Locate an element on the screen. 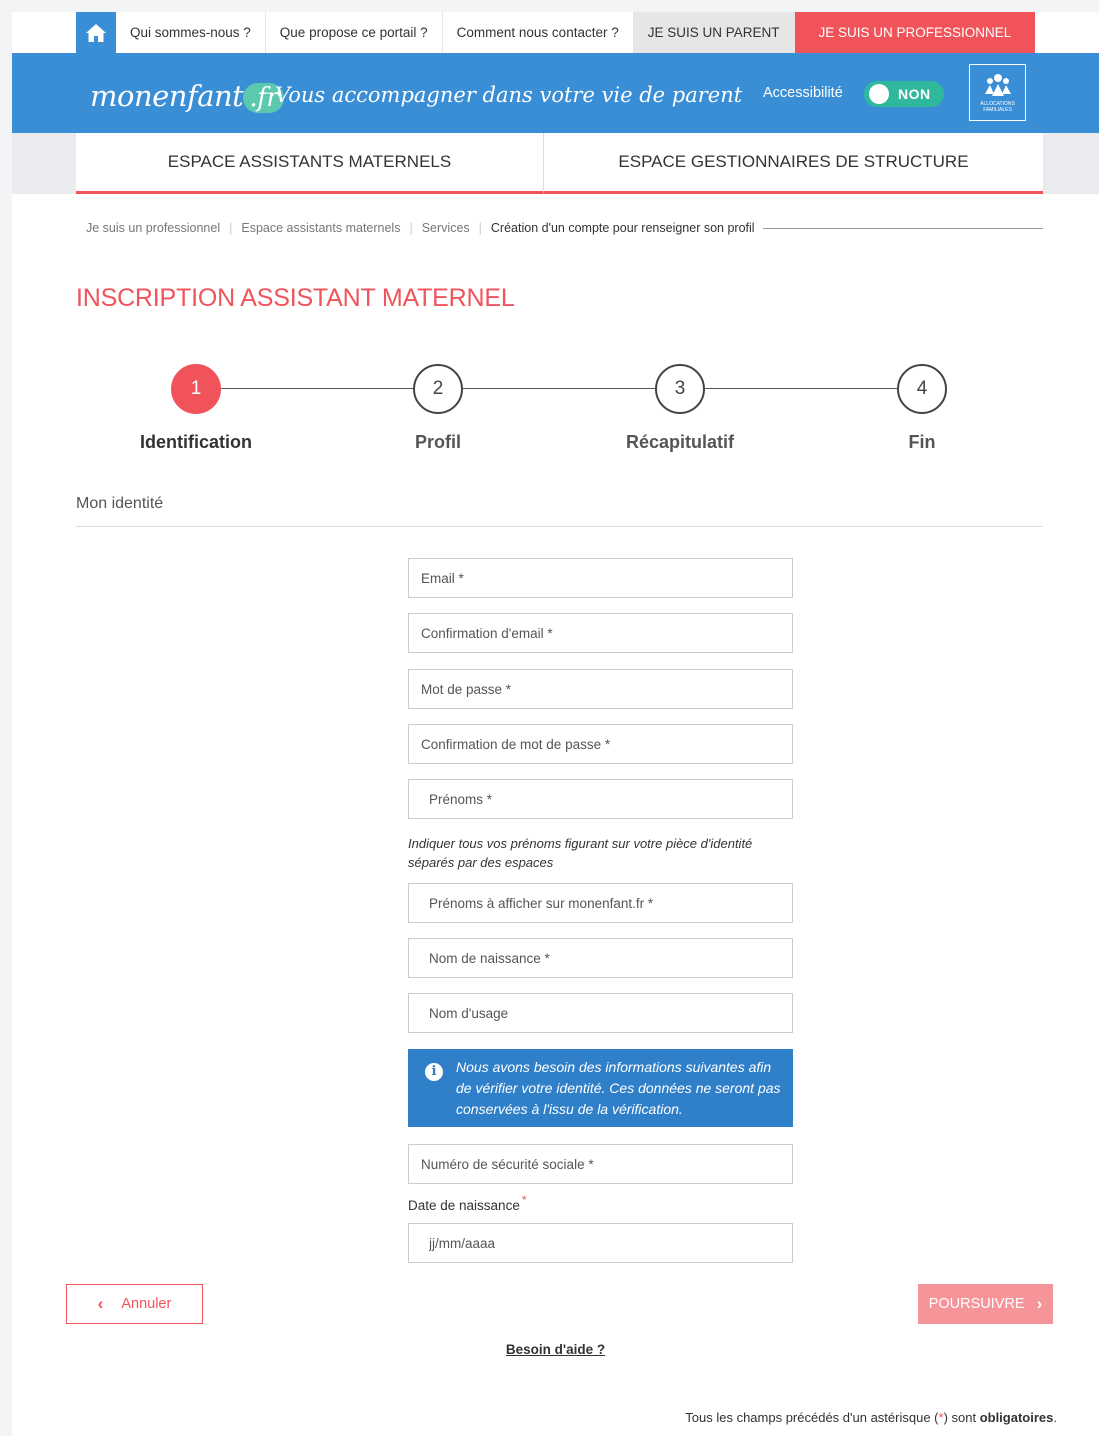 This screenshot has width=1099, height=1436. site-logo: monenfant .fr is located at coordinates (187, 96).